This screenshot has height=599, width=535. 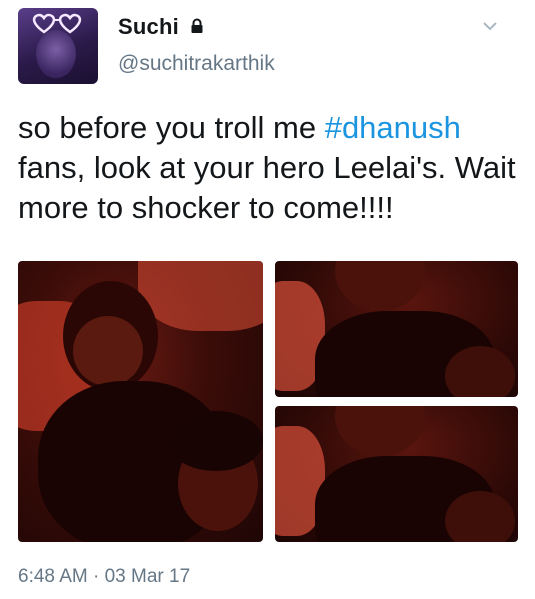 I want to click on user-name-label: Suchi, so click(x=148, y=26).